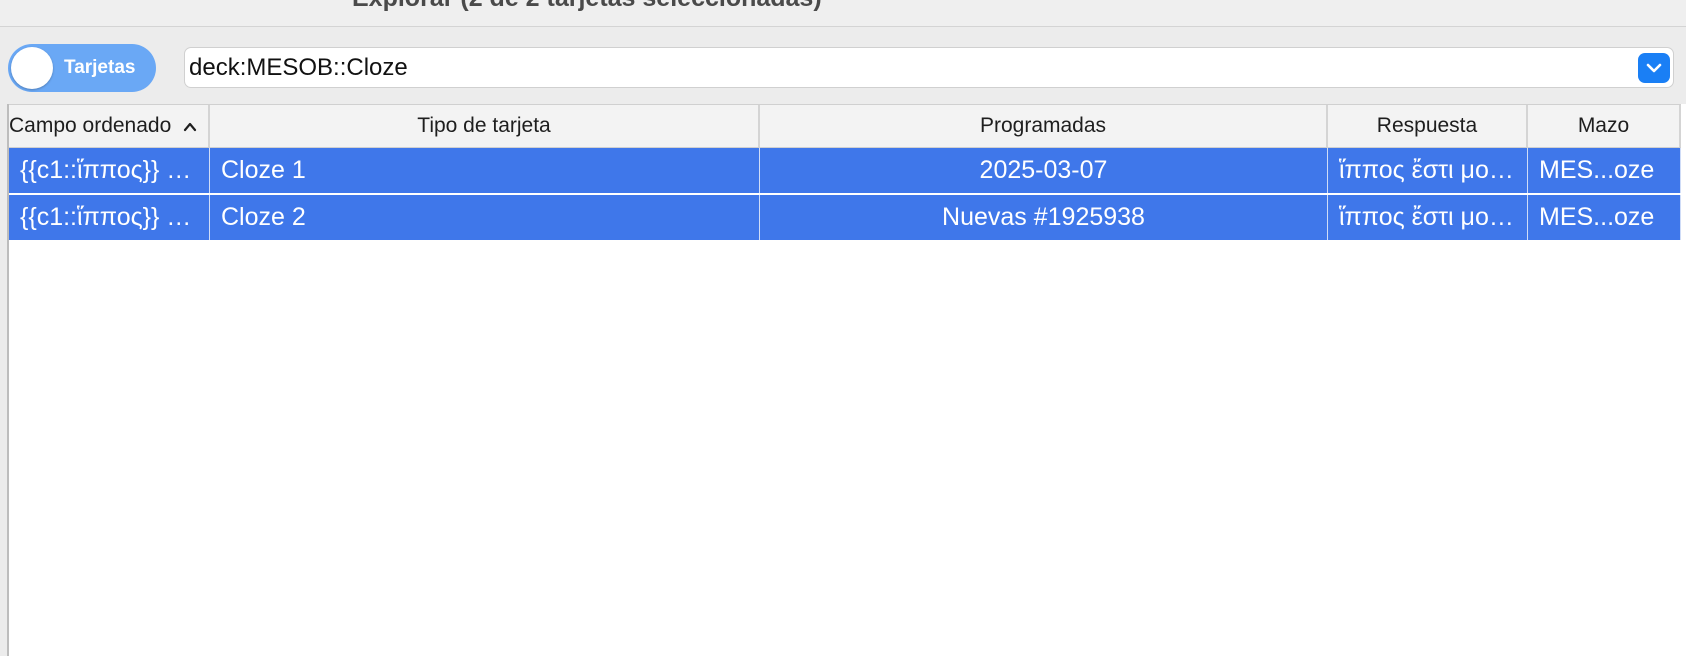 The width and height of the screenshot is (1686, 656). What do you see at coordinates (587, 6) in the screenshot?
I see `window-title: Explorar (2 de 2 tarjetas seleccionadas)` at bounding box center [587, 6].